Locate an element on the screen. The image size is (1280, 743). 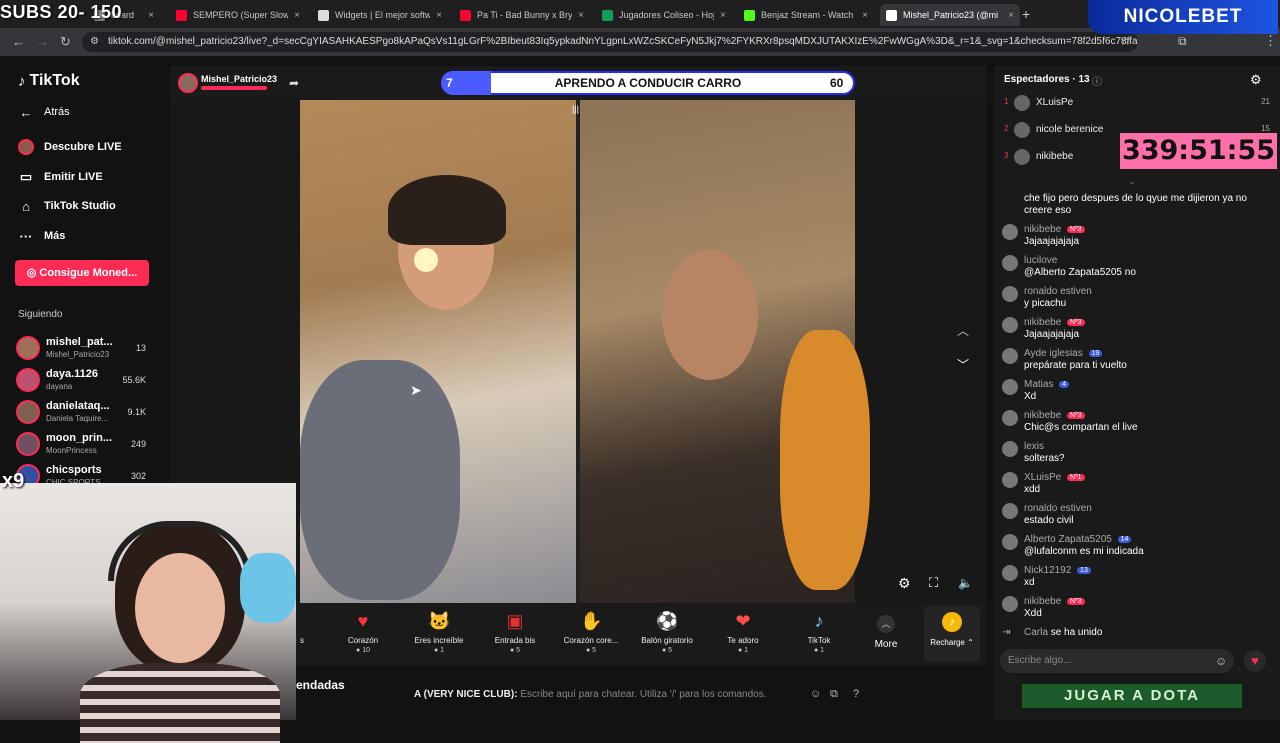
section-fragment: endadas is located at coordinates (320, 685).